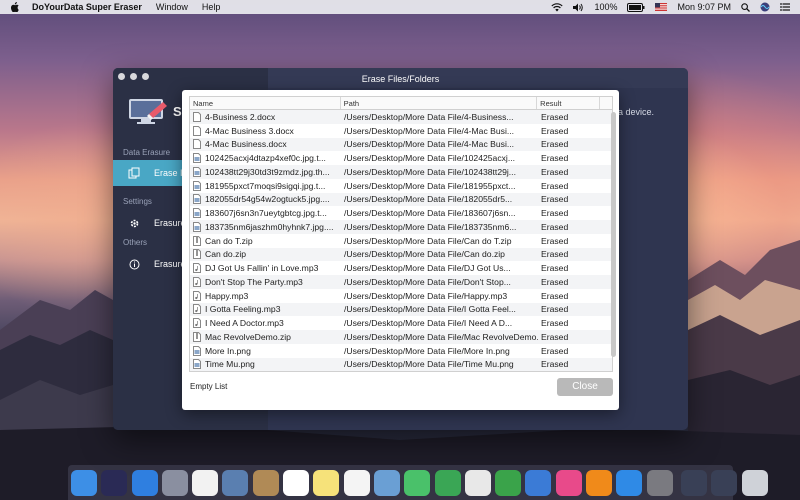 The height and width of the screenshot is (500, 800). I want to click on photos-icon, so click(205, 482).